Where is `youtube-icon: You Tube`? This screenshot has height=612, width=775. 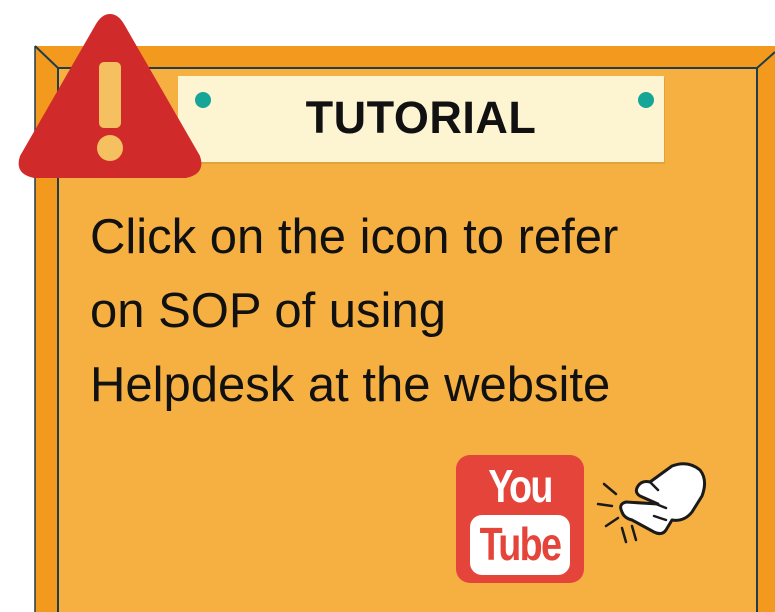 youtube-icon: You Tube is located at coordinates (520, 519).